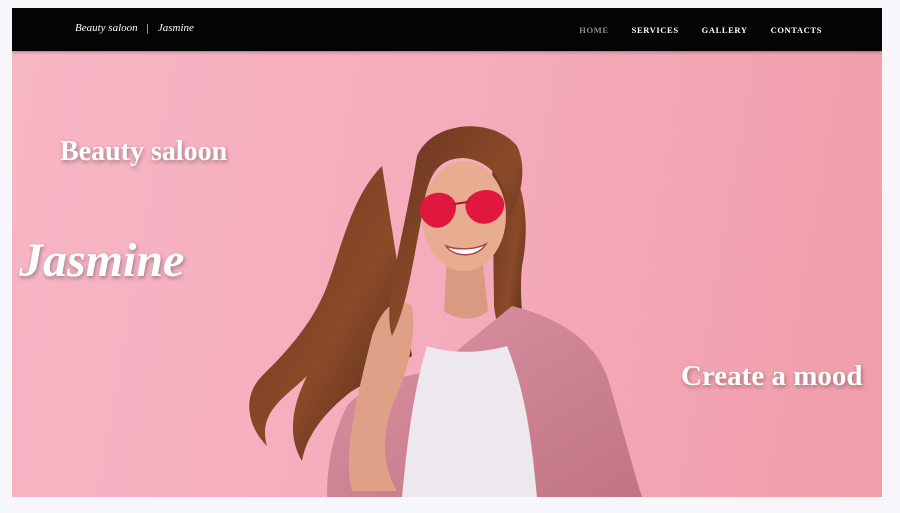 The image size is (900, 513). Describe the element at coordinates (655, 30) in the screenshot. I see `nav-services-link: SERVICES` at that location.